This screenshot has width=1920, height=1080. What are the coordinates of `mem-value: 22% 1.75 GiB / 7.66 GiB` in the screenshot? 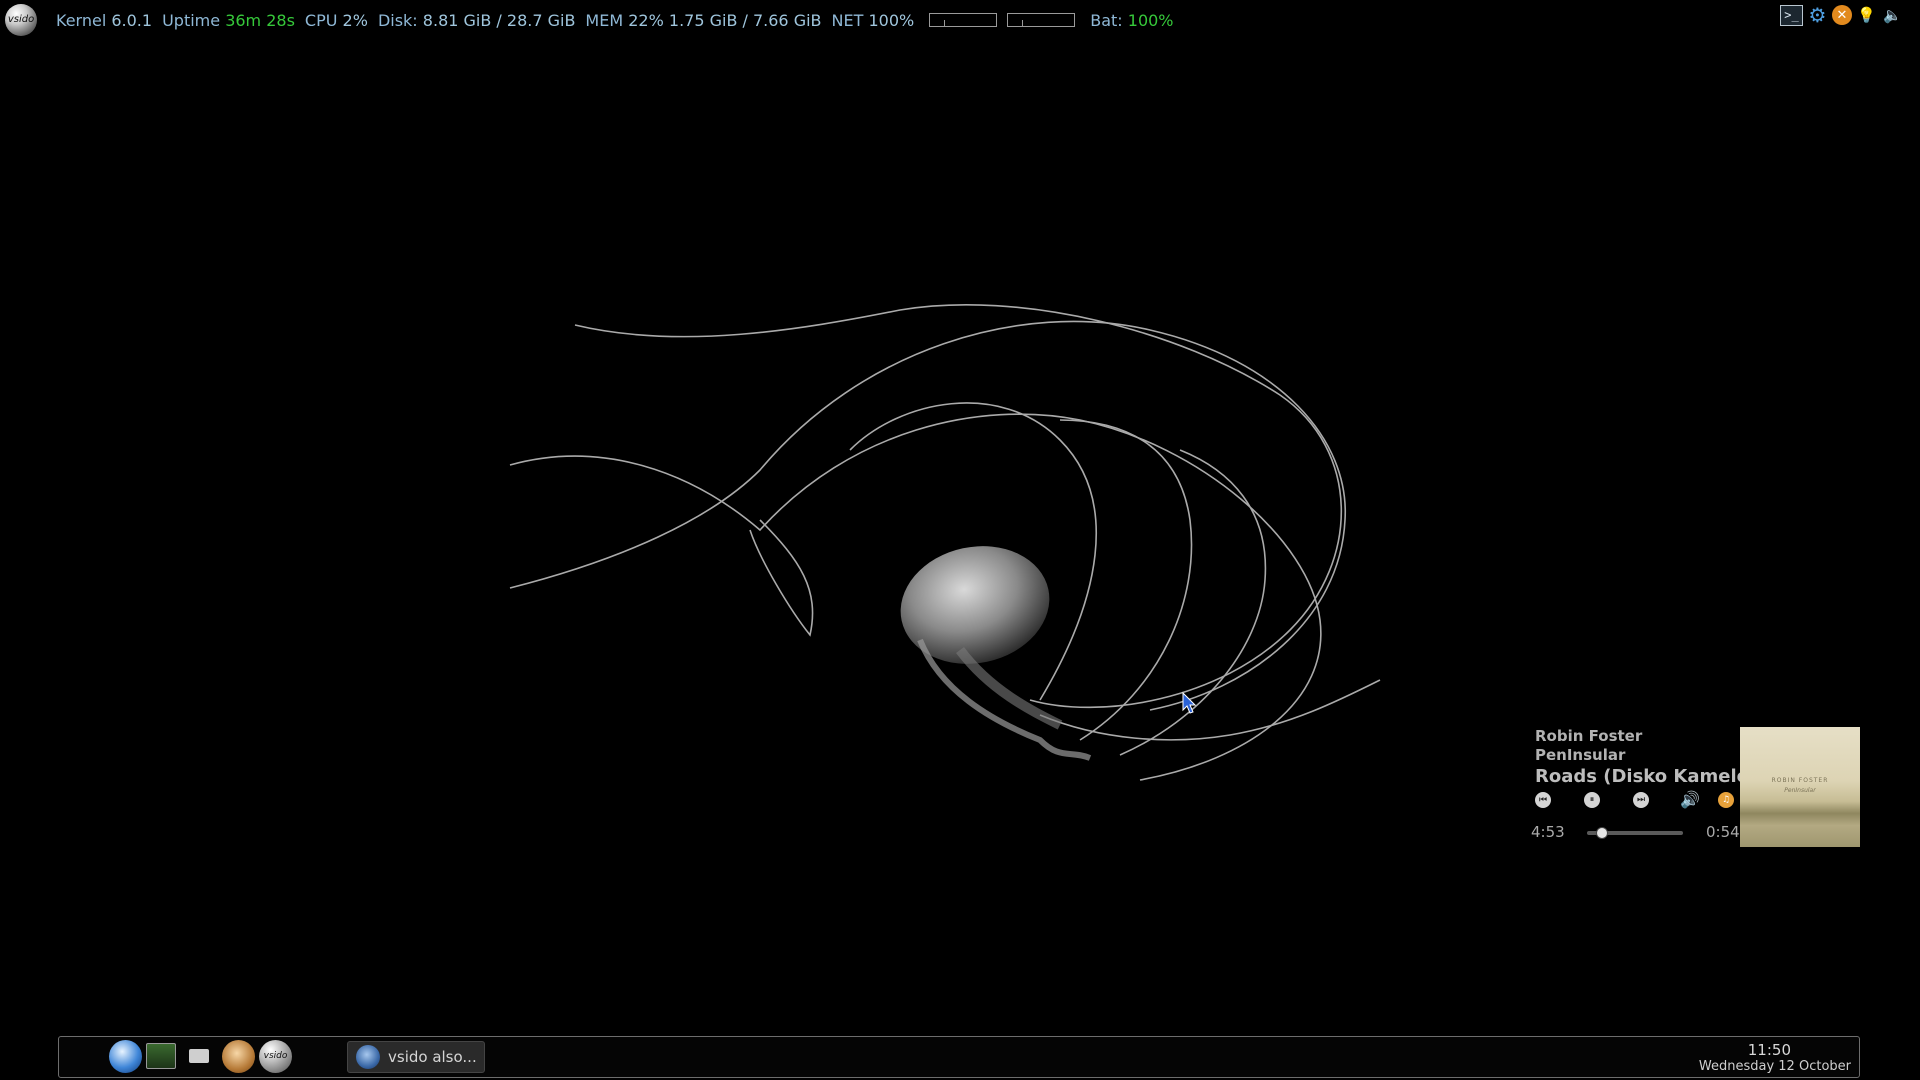 It's located at (725, 20).